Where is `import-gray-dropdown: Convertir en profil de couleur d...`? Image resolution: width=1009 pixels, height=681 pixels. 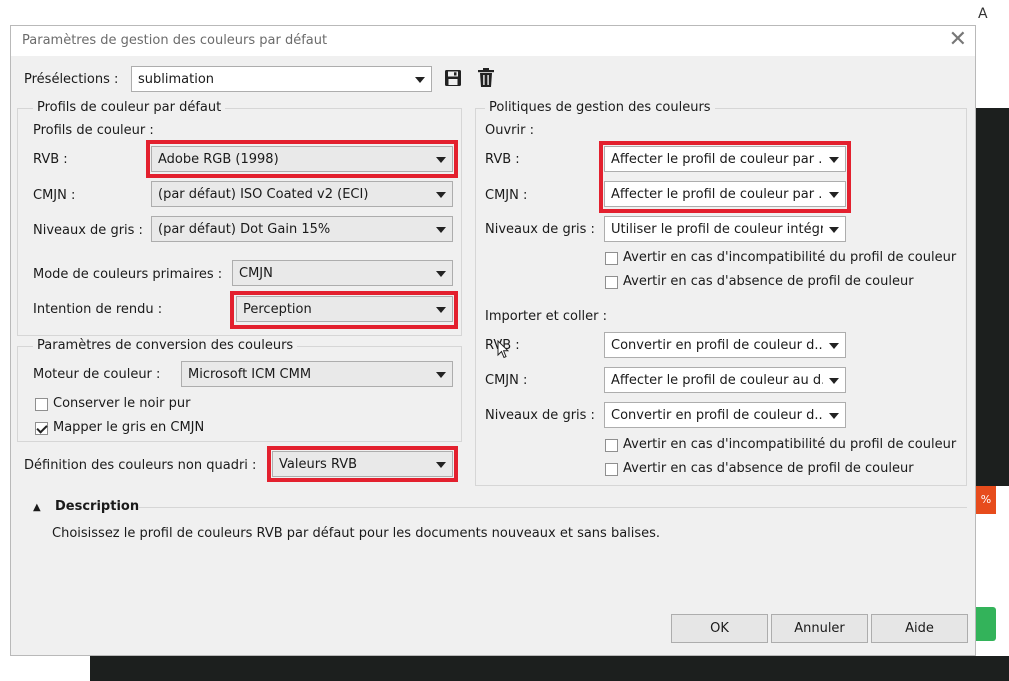 import-gray-dropdown: Convertir en profil de couleur d... is located at coordinates (725, 415).